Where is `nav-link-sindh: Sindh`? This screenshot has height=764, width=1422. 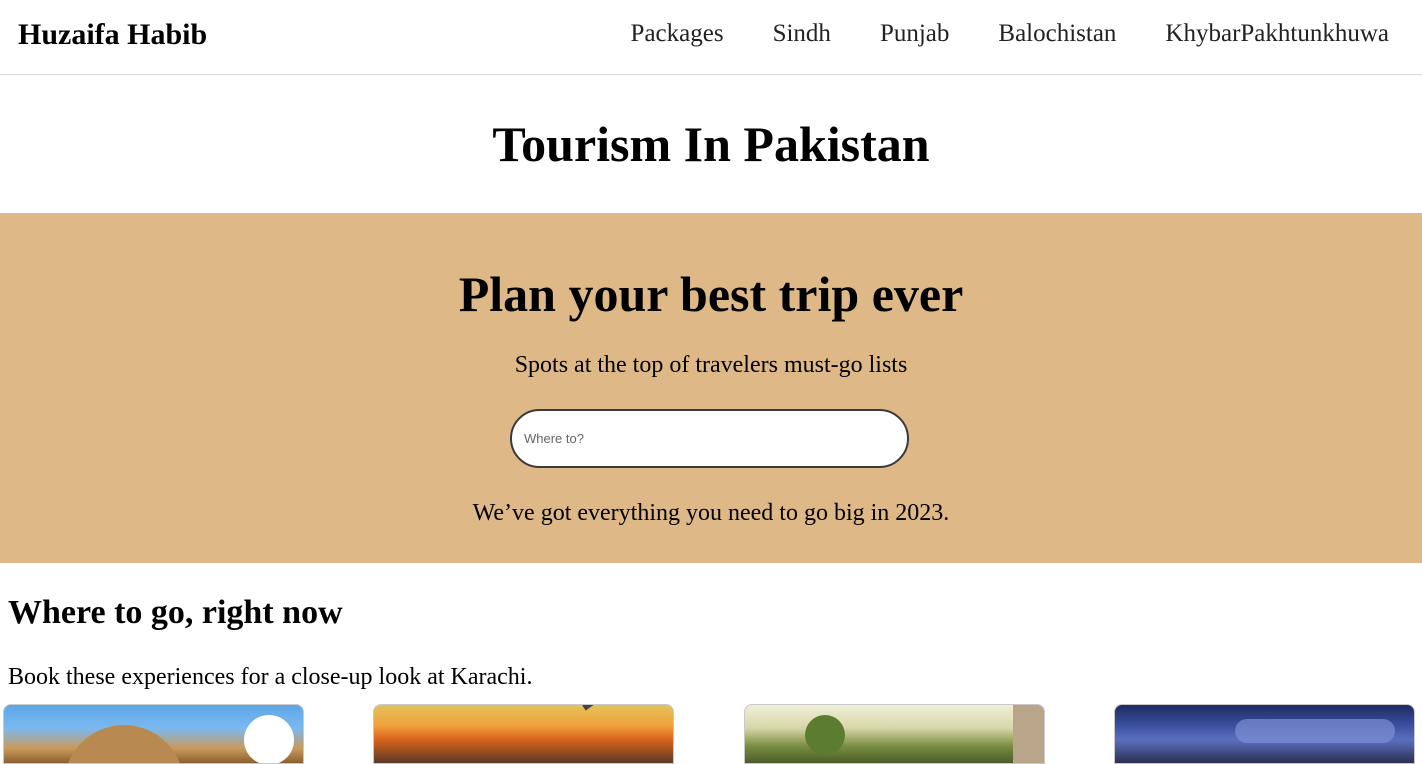 nav-link-sindh: Sindh is located at coordinates (802, 34).